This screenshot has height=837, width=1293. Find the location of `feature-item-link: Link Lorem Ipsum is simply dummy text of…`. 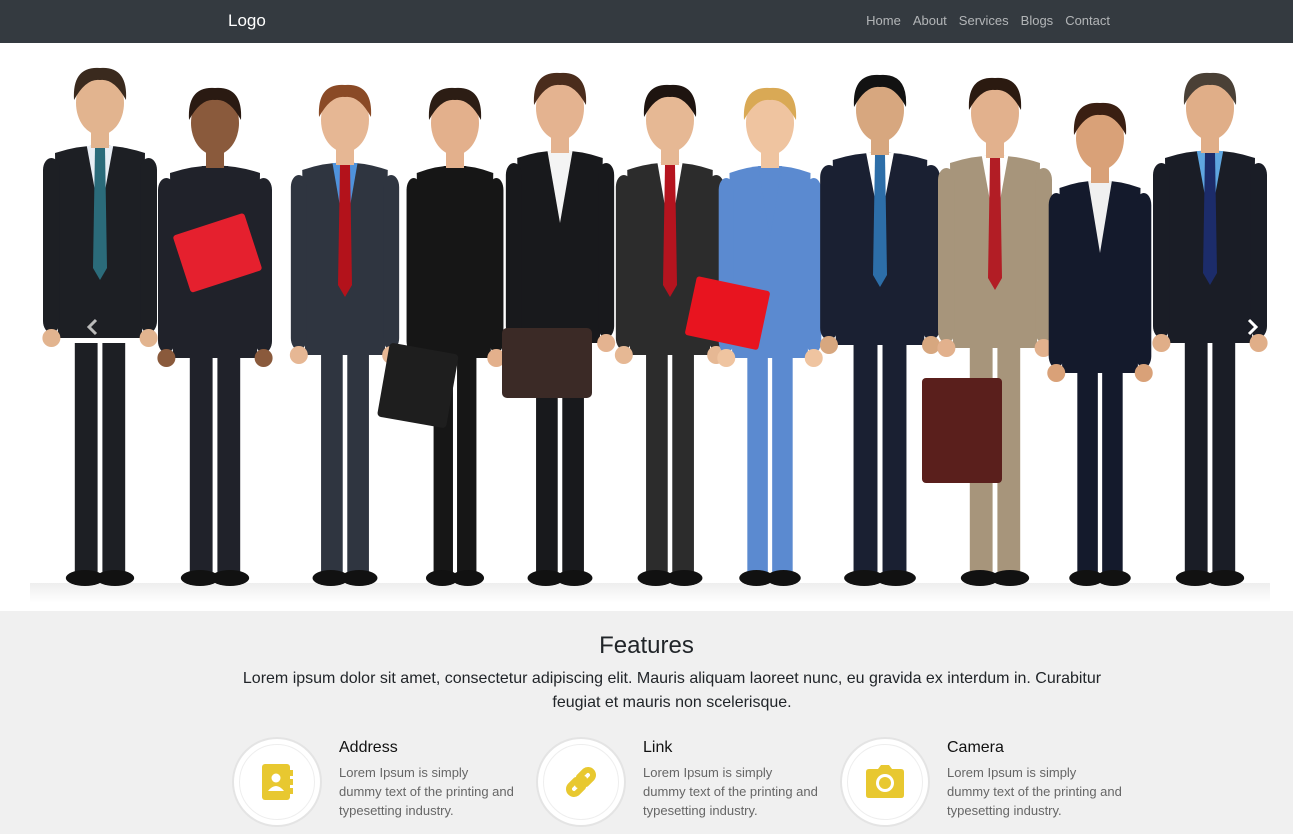

feature-item-link: Link Lorem Ipsum is simply dummy text of… is located at coordinates (681, 787).